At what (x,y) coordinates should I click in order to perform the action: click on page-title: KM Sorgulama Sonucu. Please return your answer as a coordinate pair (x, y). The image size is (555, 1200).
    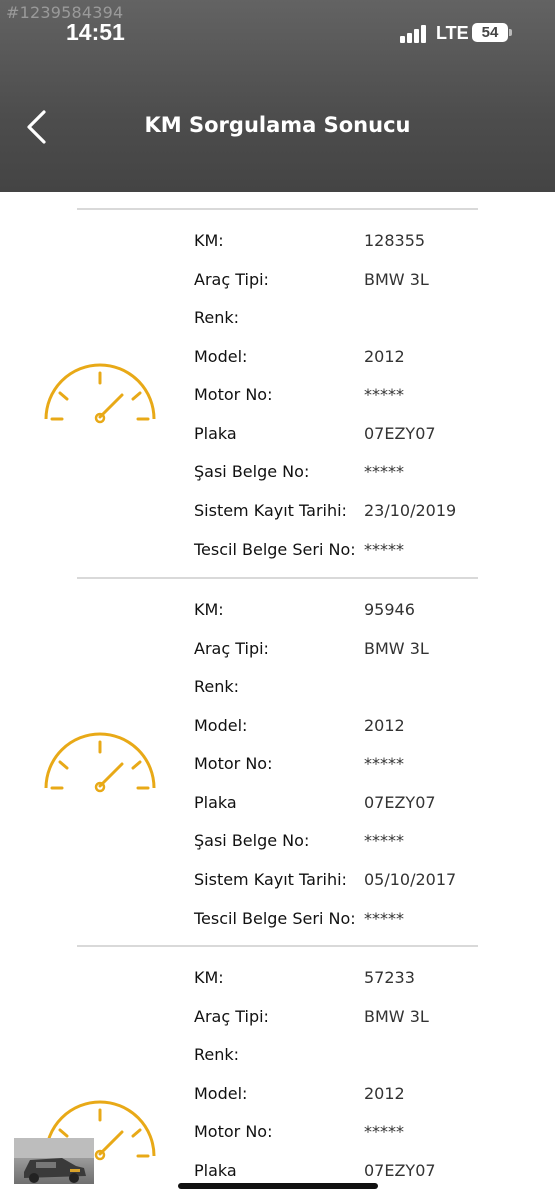
    Looking at the image, I should click on (277, 125).